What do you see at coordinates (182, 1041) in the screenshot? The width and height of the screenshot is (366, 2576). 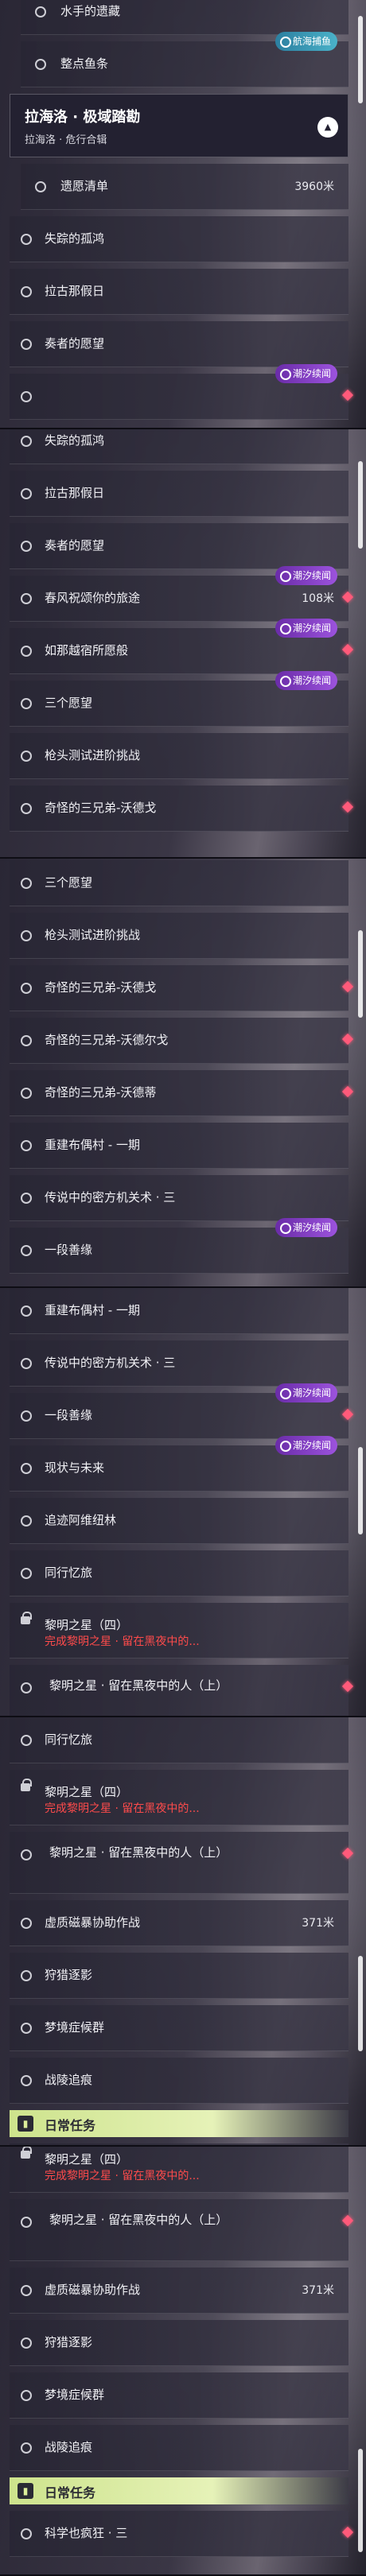 I see `quest-item: 奇怪的三兄弟-沃德尔戈` at bounding box center [182, 1041].